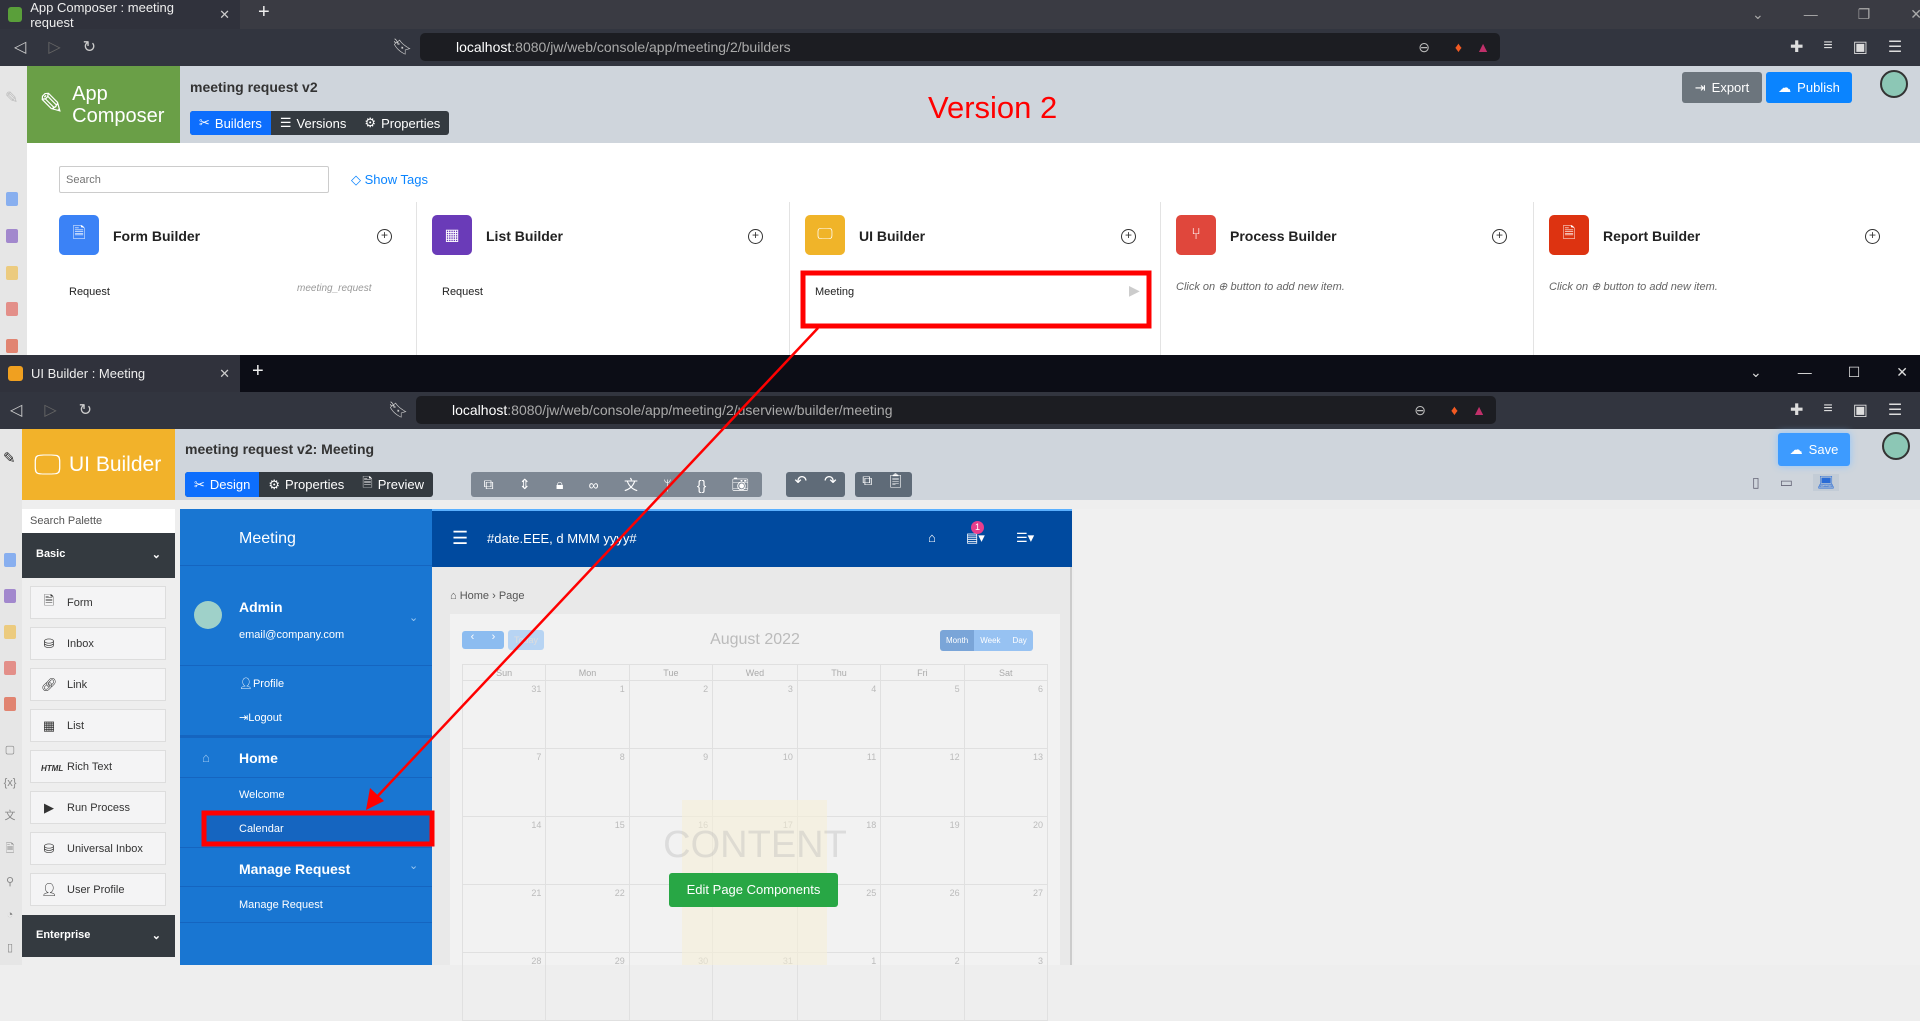  What do you see at coordinates (10, 783) in the screenshot?
I see `variable-icon: {x}` at bounding box center [10, 783].